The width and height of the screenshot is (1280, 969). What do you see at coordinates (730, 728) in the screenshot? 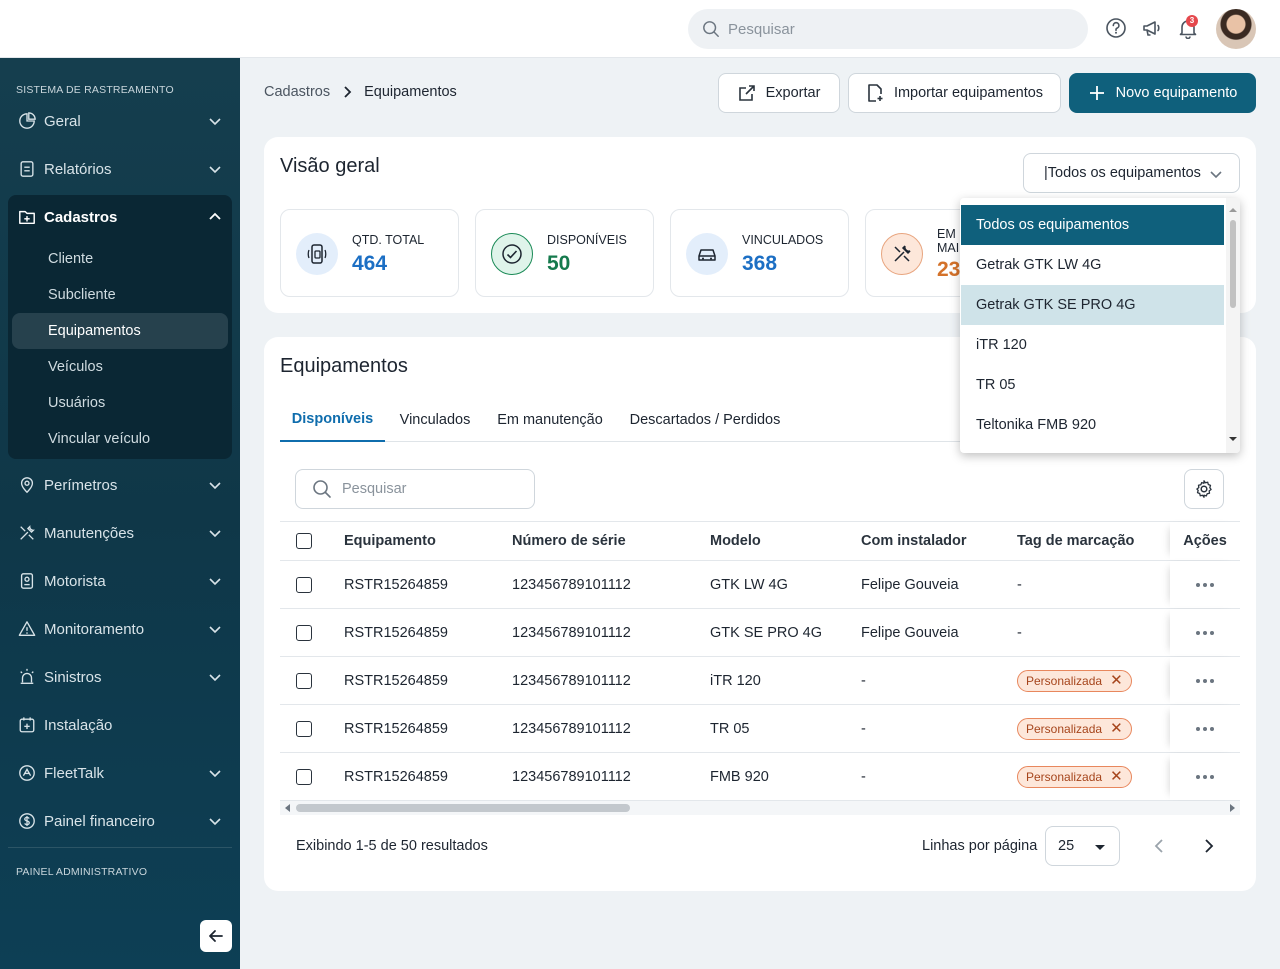
I see `cell-model: TR 05` at bounding box center [730, 728].